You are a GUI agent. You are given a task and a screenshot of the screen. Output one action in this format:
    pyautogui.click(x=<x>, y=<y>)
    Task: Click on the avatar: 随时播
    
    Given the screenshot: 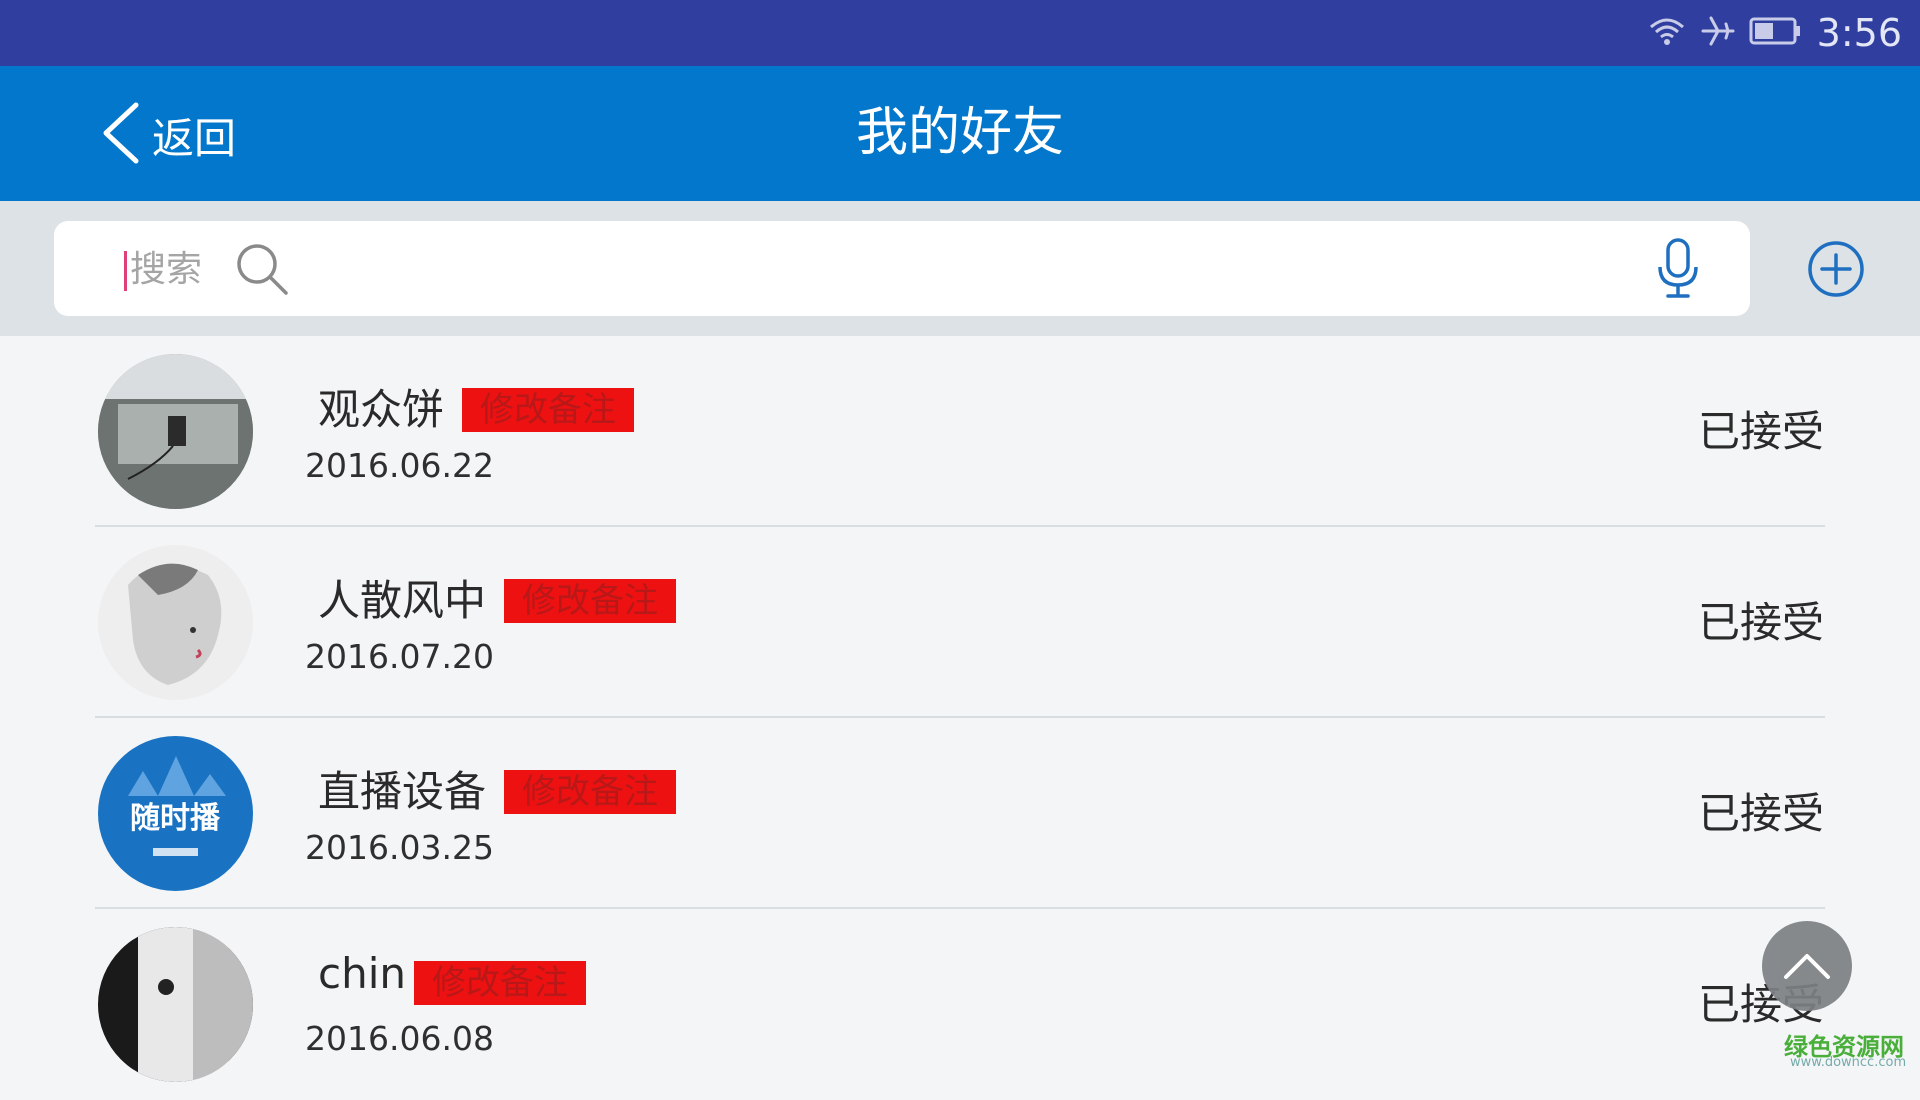 What is the action you would take?
    pyautogui.click(x=175, y=813)
    